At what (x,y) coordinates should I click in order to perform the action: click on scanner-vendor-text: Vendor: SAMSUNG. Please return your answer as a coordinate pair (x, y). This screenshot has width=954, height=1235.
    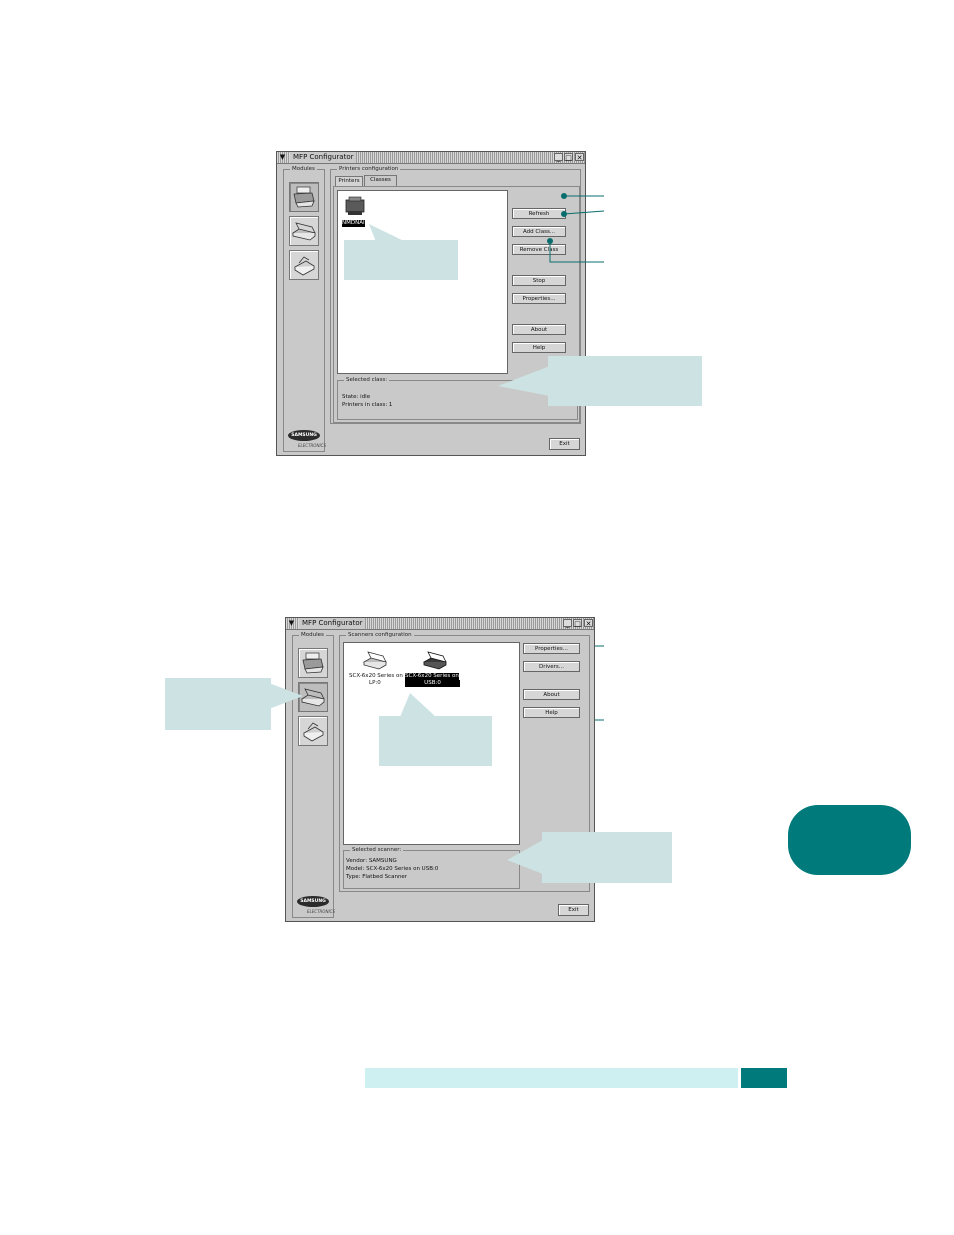
    Looking at the image, I should click on (371, 861).